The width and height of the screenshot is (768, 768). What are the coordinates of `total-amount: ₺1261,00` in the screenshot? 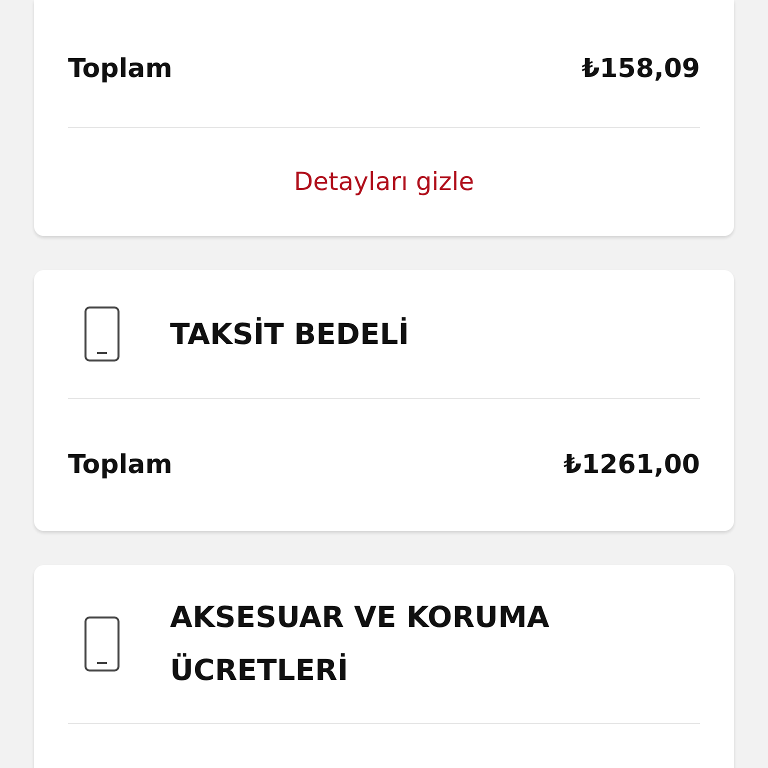 It's located at (631, 465).